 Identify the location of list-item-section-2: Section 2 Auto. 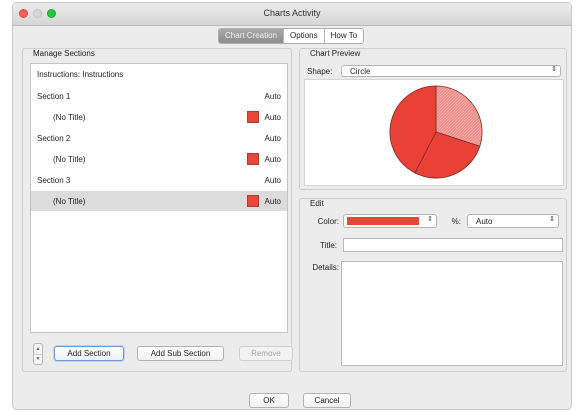
(159, 138).